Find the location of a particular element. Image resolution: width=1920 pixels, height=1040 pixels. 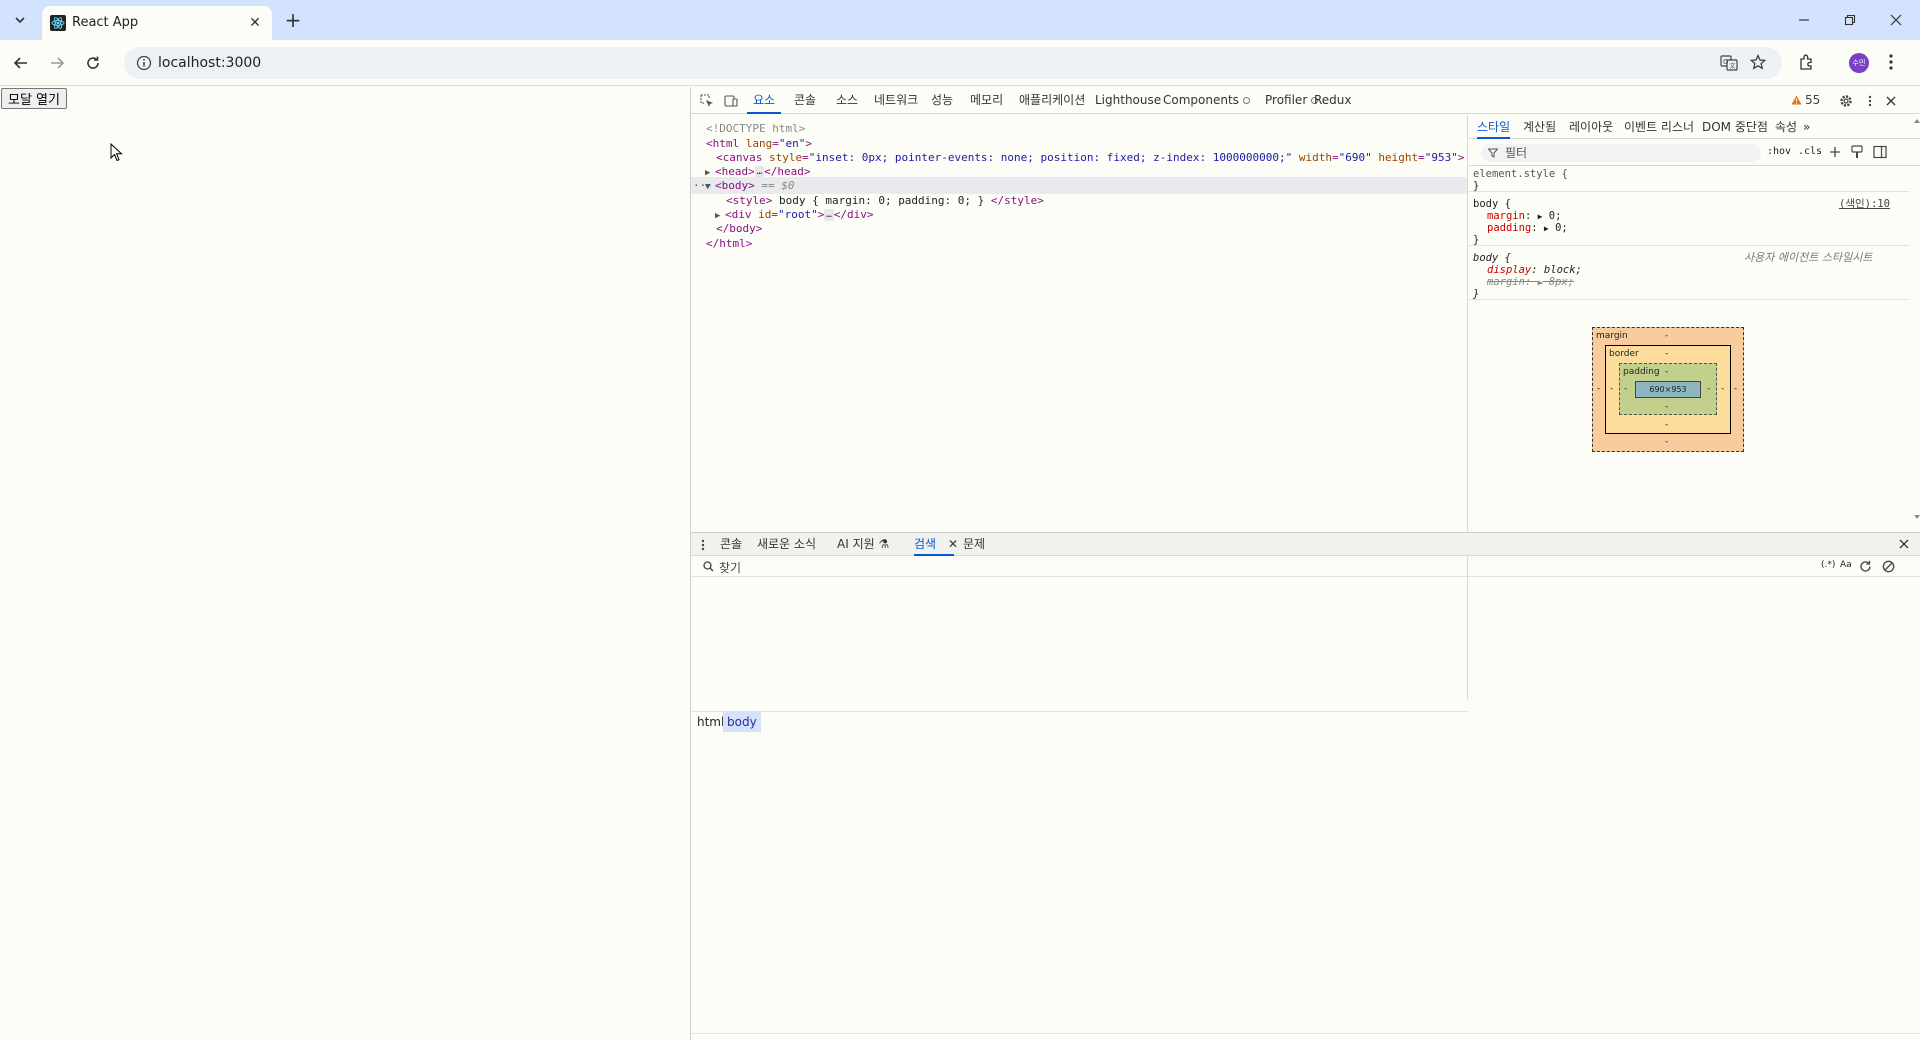

search-input: 찾기 is located at coordinates (730, 567).